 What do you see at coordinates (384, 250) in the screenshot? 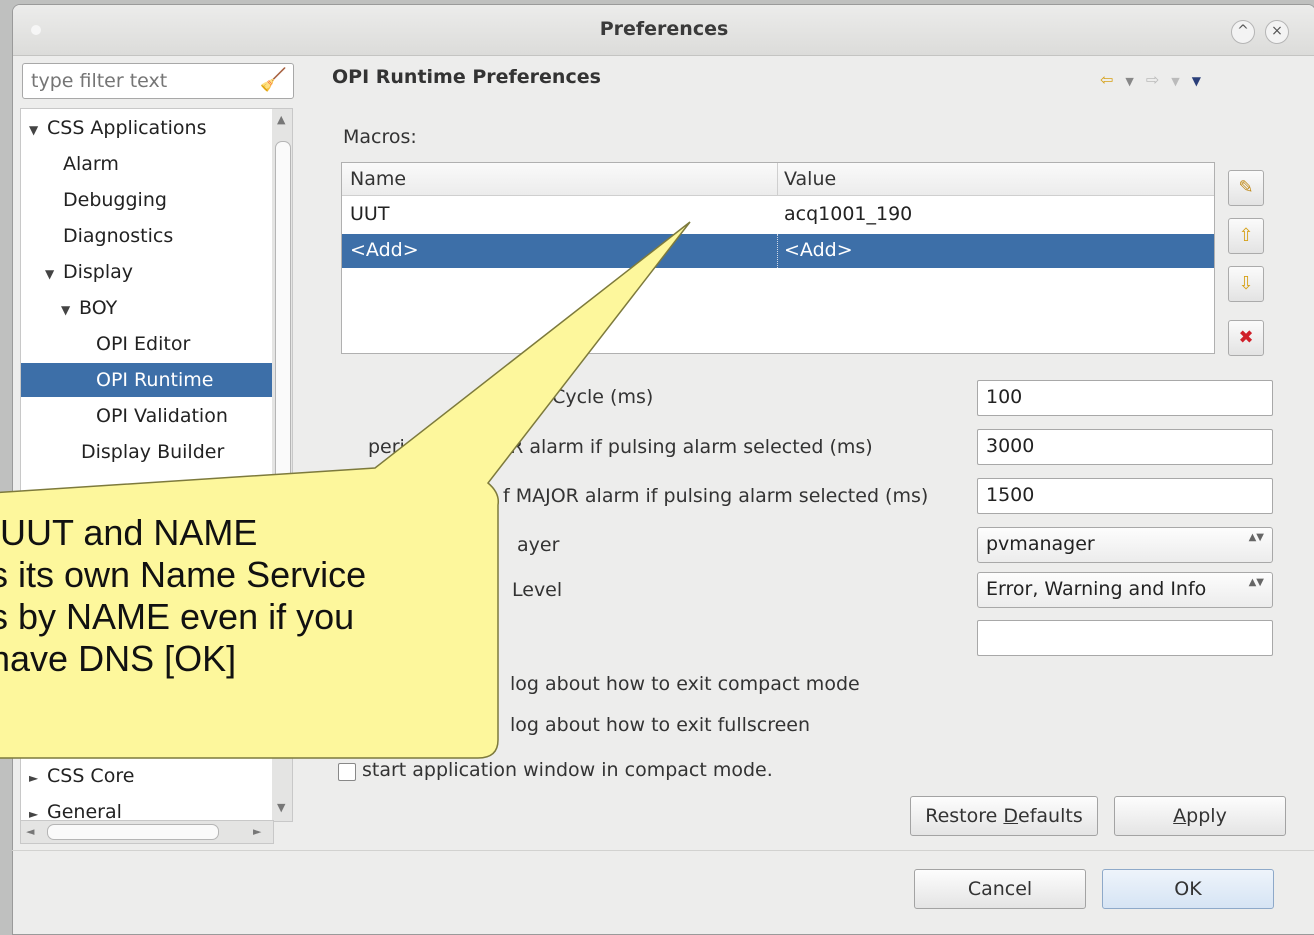
I see `macro-name-cell: <Add>` at bounding box center [384, 250].